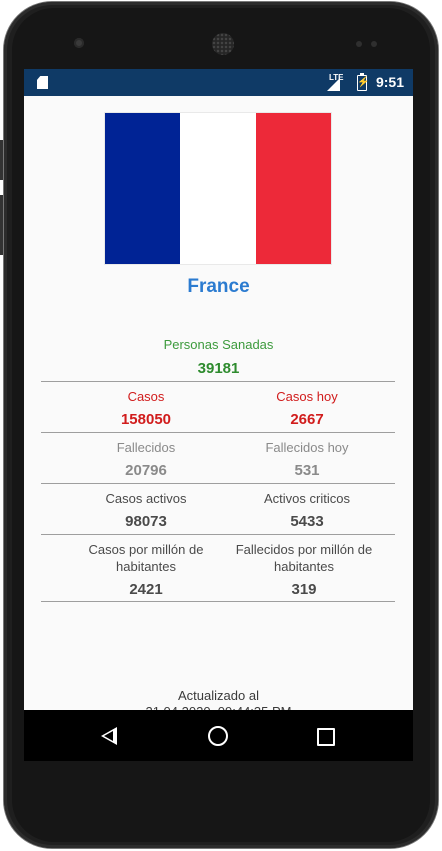 The height and width of the screenshot is (851, 442). I want to click on navigation-bar, so click(218, 735).